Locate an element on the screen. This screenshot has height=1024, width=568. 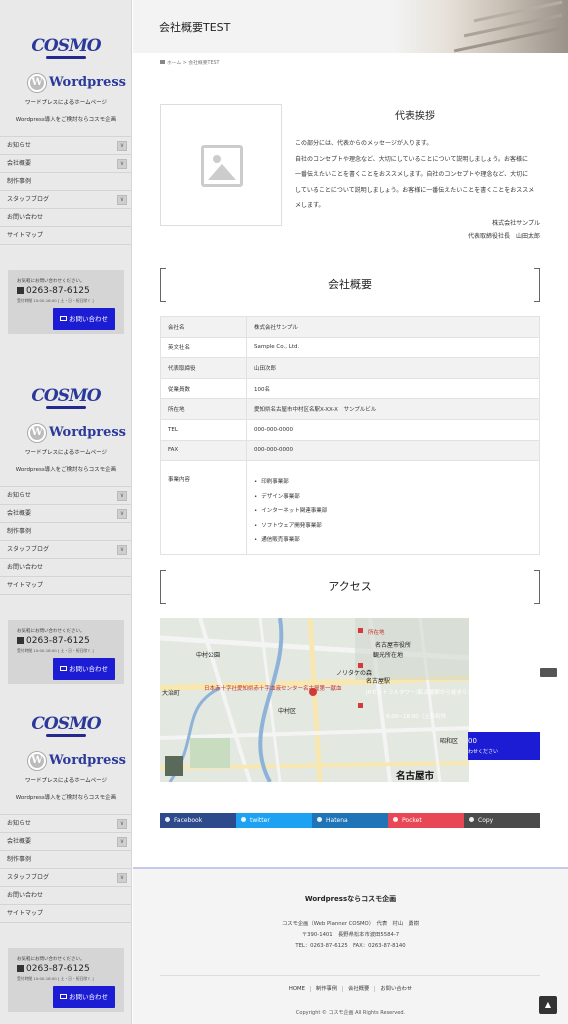
table-value: 100名 is located at coordinates (393, 388).